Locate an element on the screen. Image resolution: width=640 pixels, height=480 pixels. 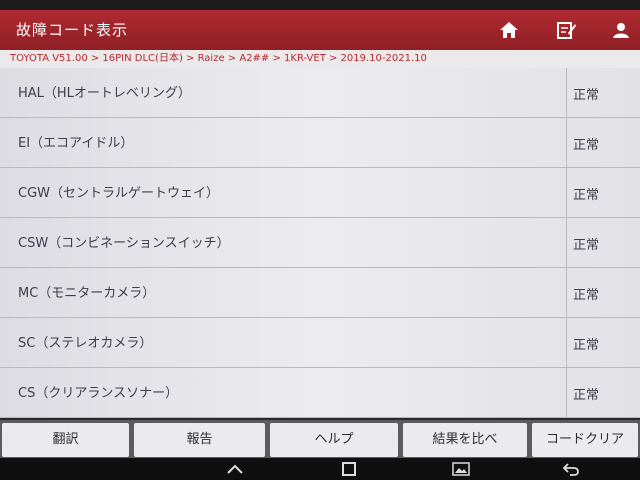
translate-button: 翻訳 is located at coordinates (65, 440).